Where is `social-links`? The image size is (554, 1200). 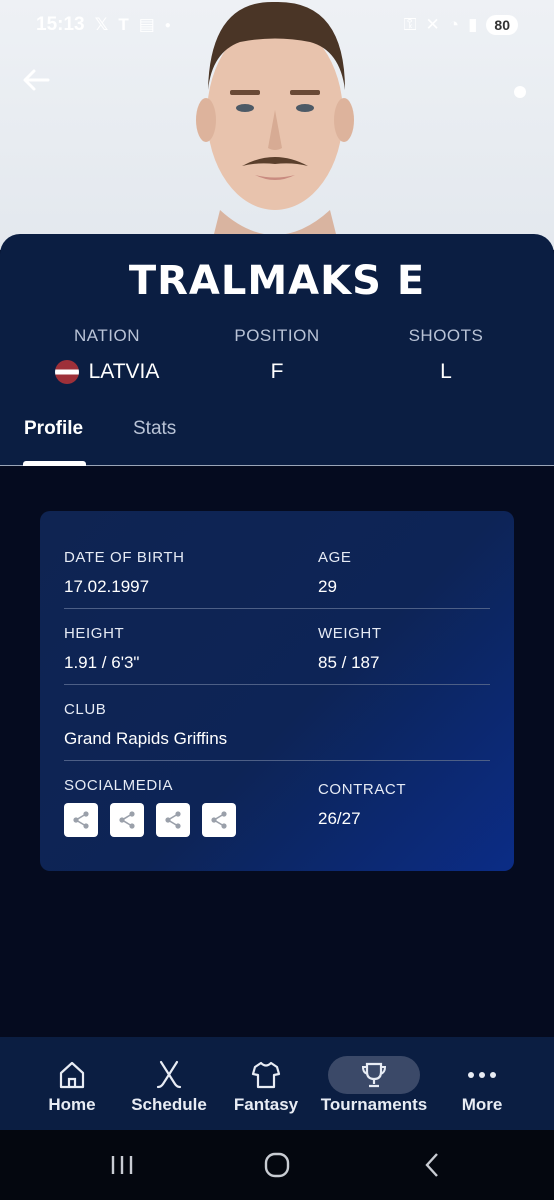
social-links is located at coordinates (150, 820).